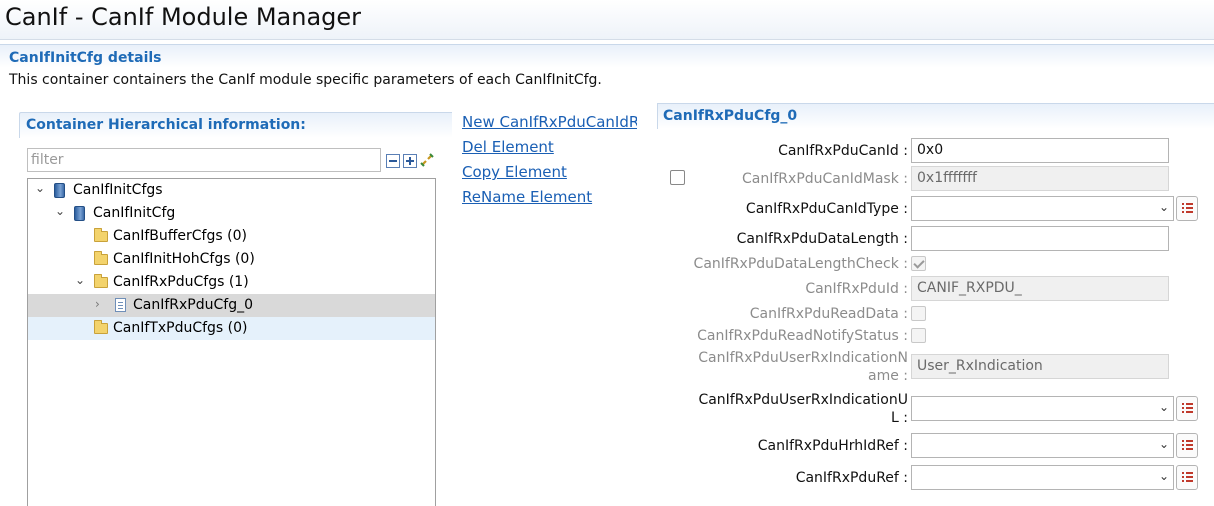 The image size is (1214, 506). What do you see at coordinates (800, 264) in the screenshot?
I see `data-length-check-label: CanIfRxPduDataLengthCheck :` at bounding box center [800, 264].